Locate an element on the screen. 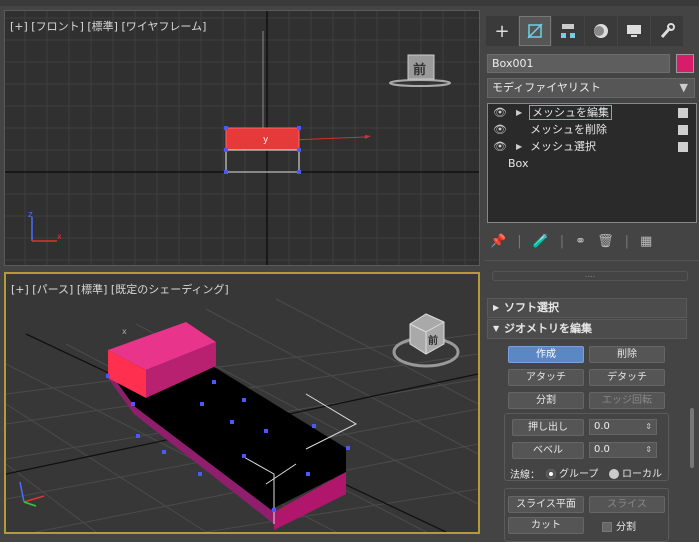 This screenshot has height=542, width=699. tab-hierarchy is located at coordinates (568, 31).